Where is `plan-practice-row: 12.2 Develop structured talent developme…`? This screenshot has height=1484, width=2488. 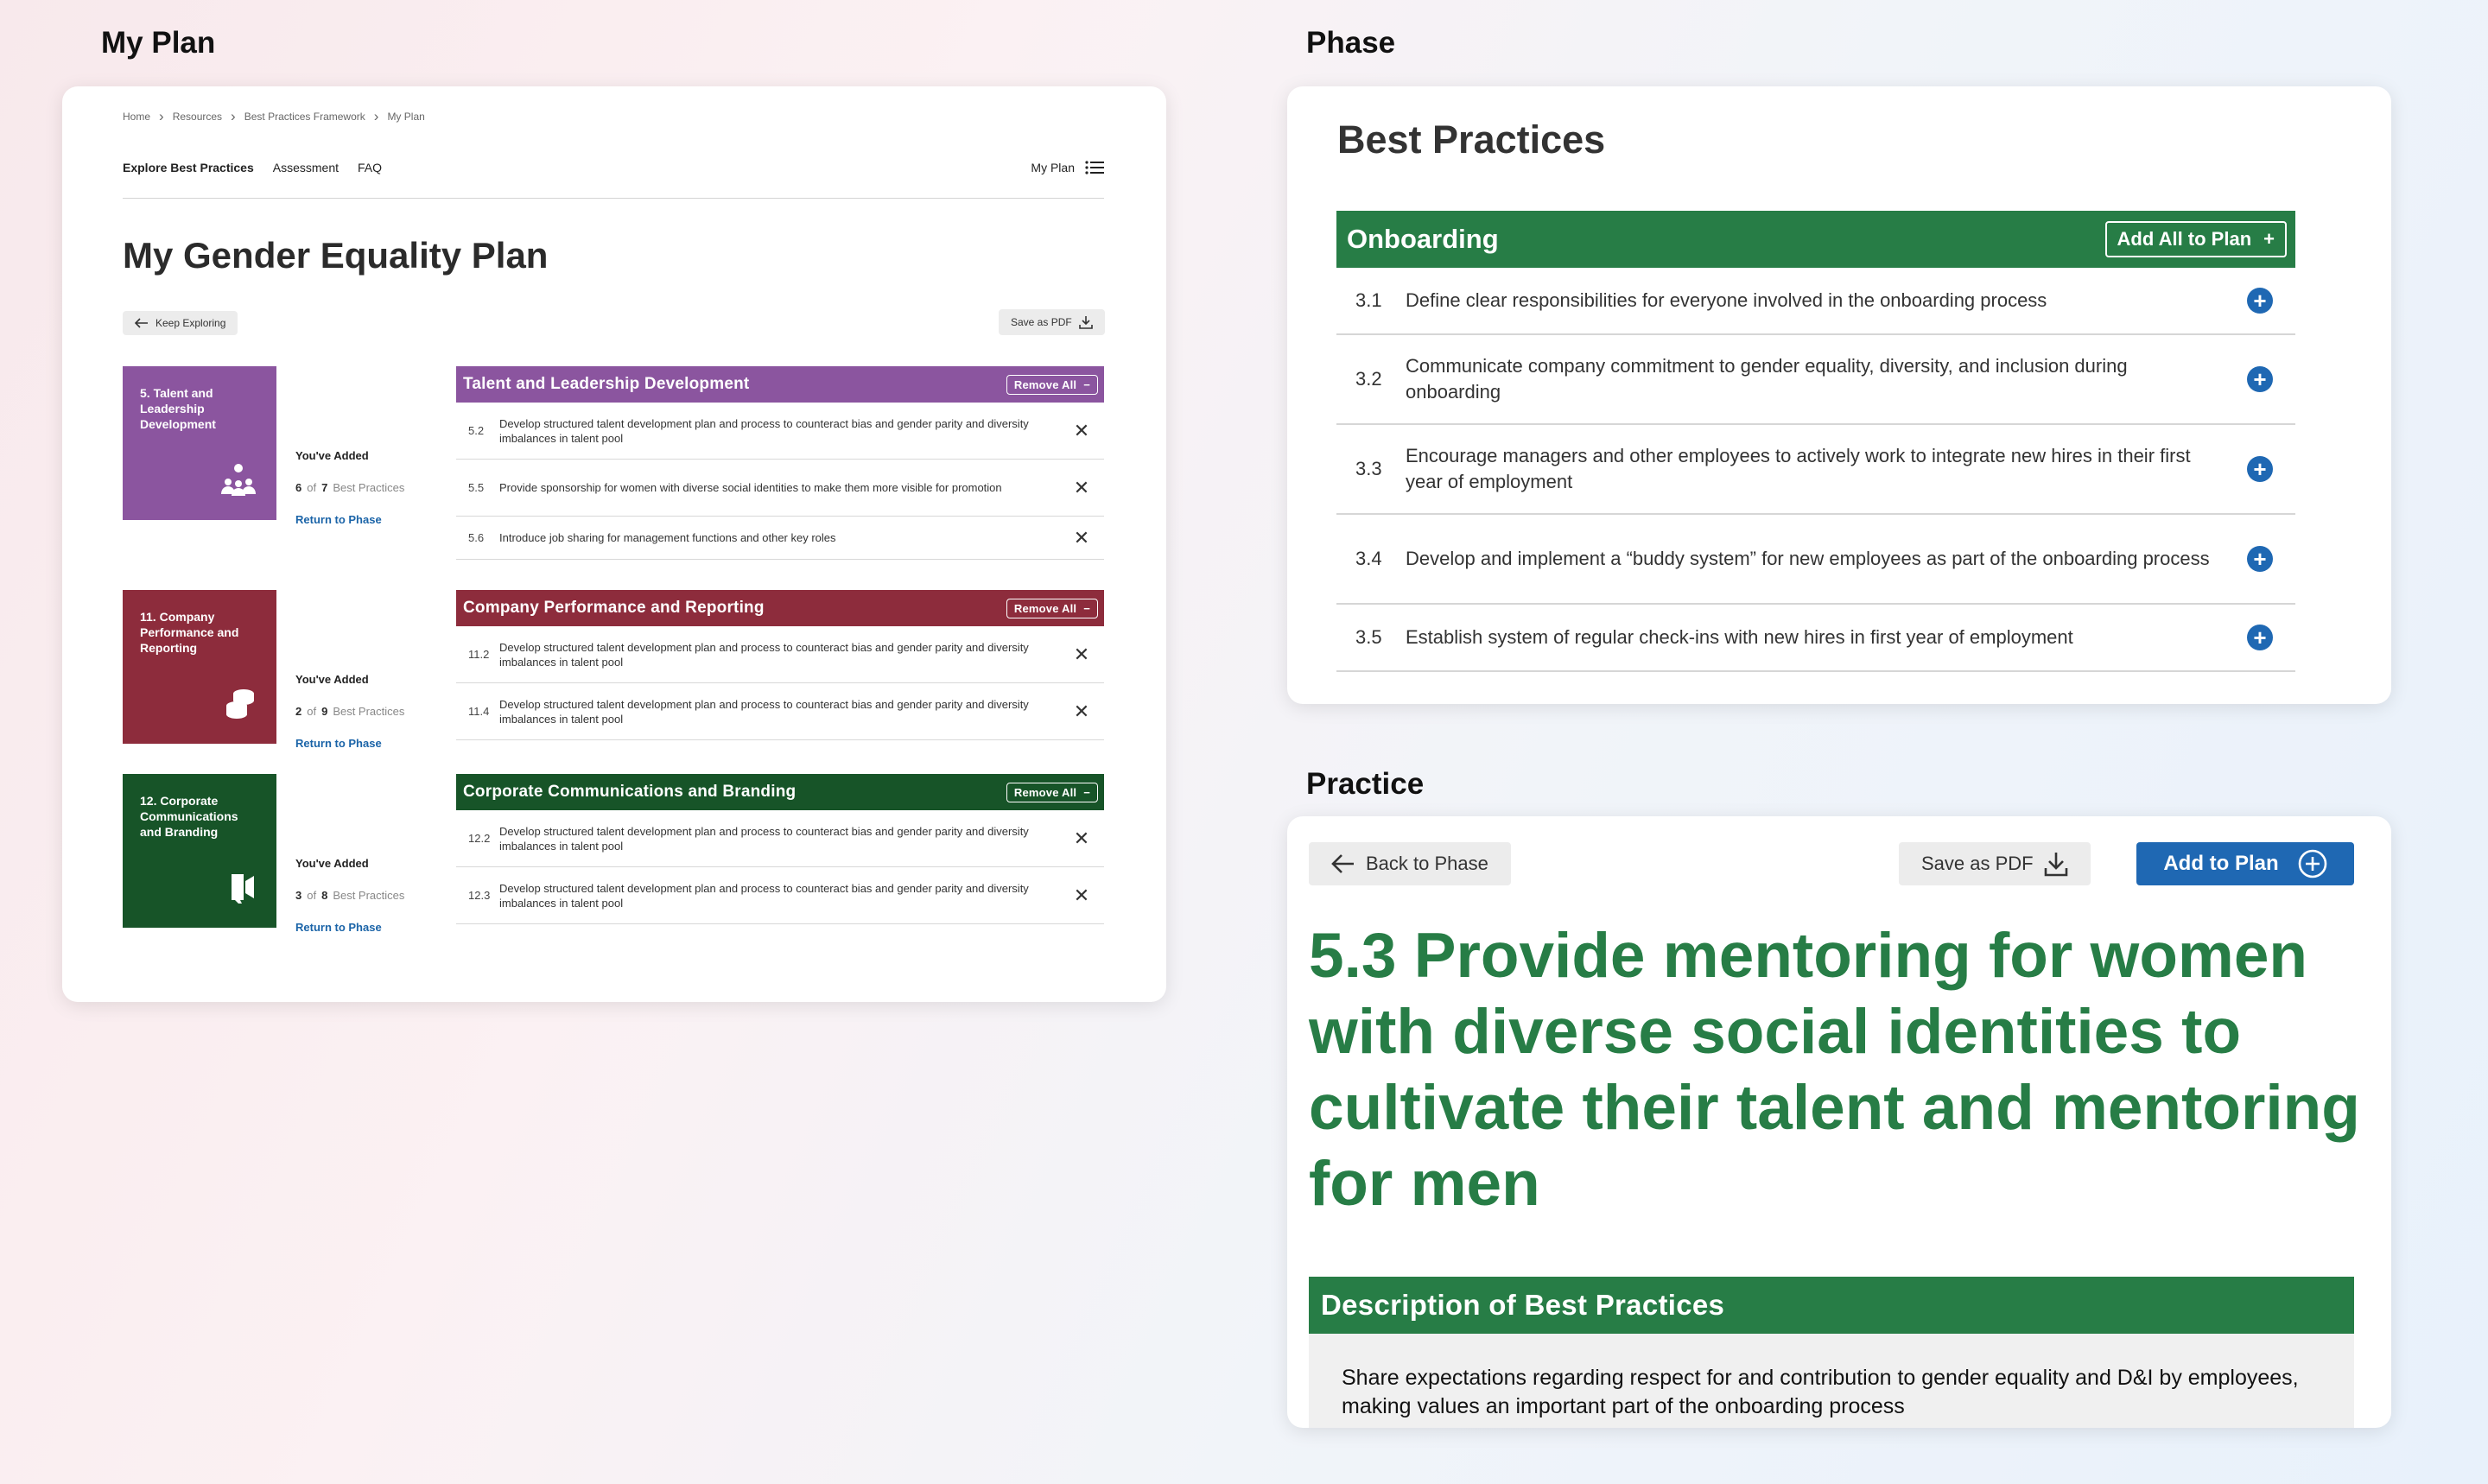
plan-practice-row: 12.2 Develop structured talent developme… is located at coordinates (780, 838).